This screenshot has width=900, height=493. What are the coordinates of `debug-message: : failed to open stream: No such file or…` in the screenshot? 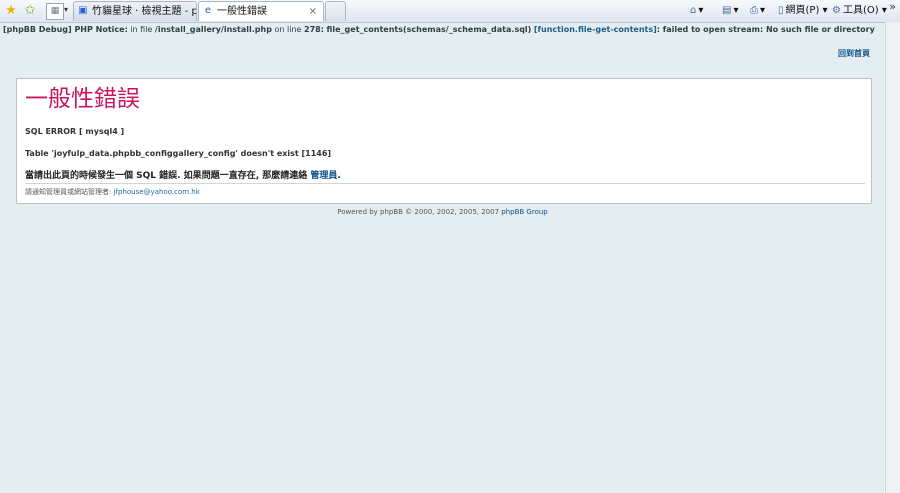 It's located at (765, 29).